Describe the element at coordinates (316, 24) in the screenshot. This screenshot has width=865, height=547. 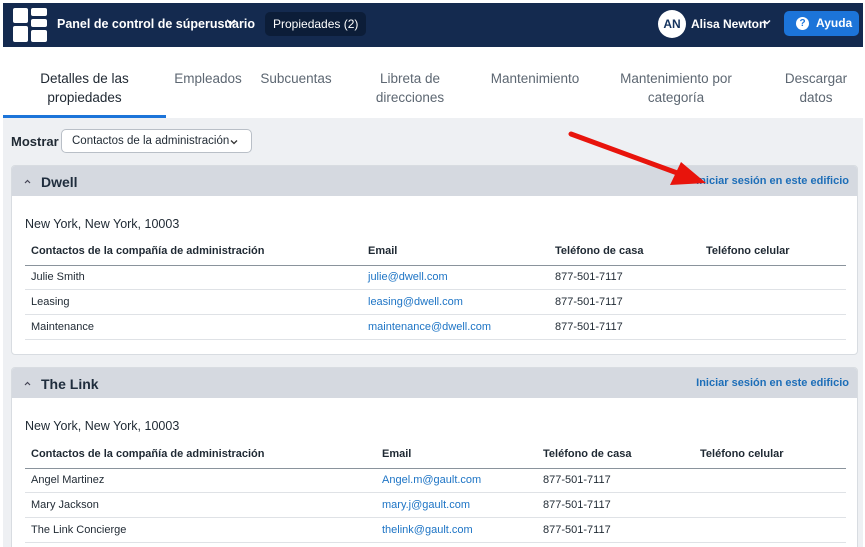
I see `properties-count-button: Propiedades (2)` at that location.